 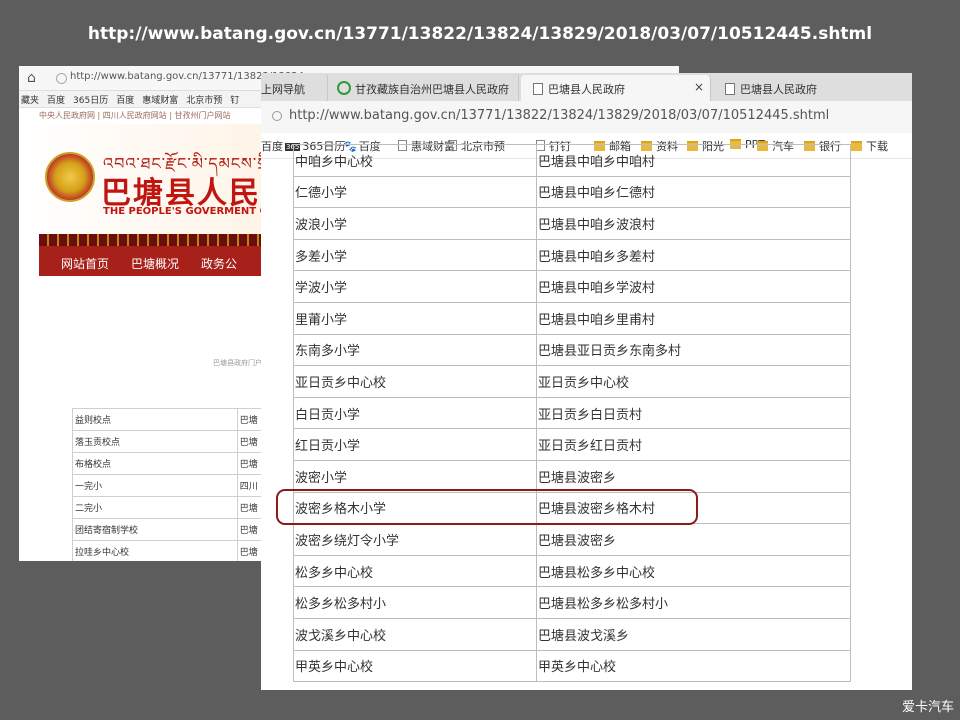 I want to click on close-icon: ×, so click(x=699, y=87).